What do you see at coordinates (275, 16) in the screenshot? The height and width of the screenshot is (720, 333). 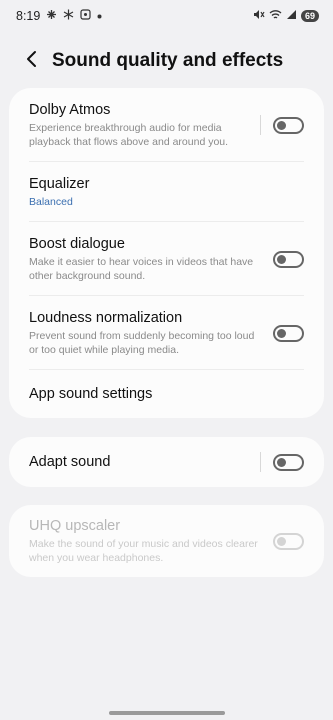 I see `wifi-icon` at bounding box center [275, 16].